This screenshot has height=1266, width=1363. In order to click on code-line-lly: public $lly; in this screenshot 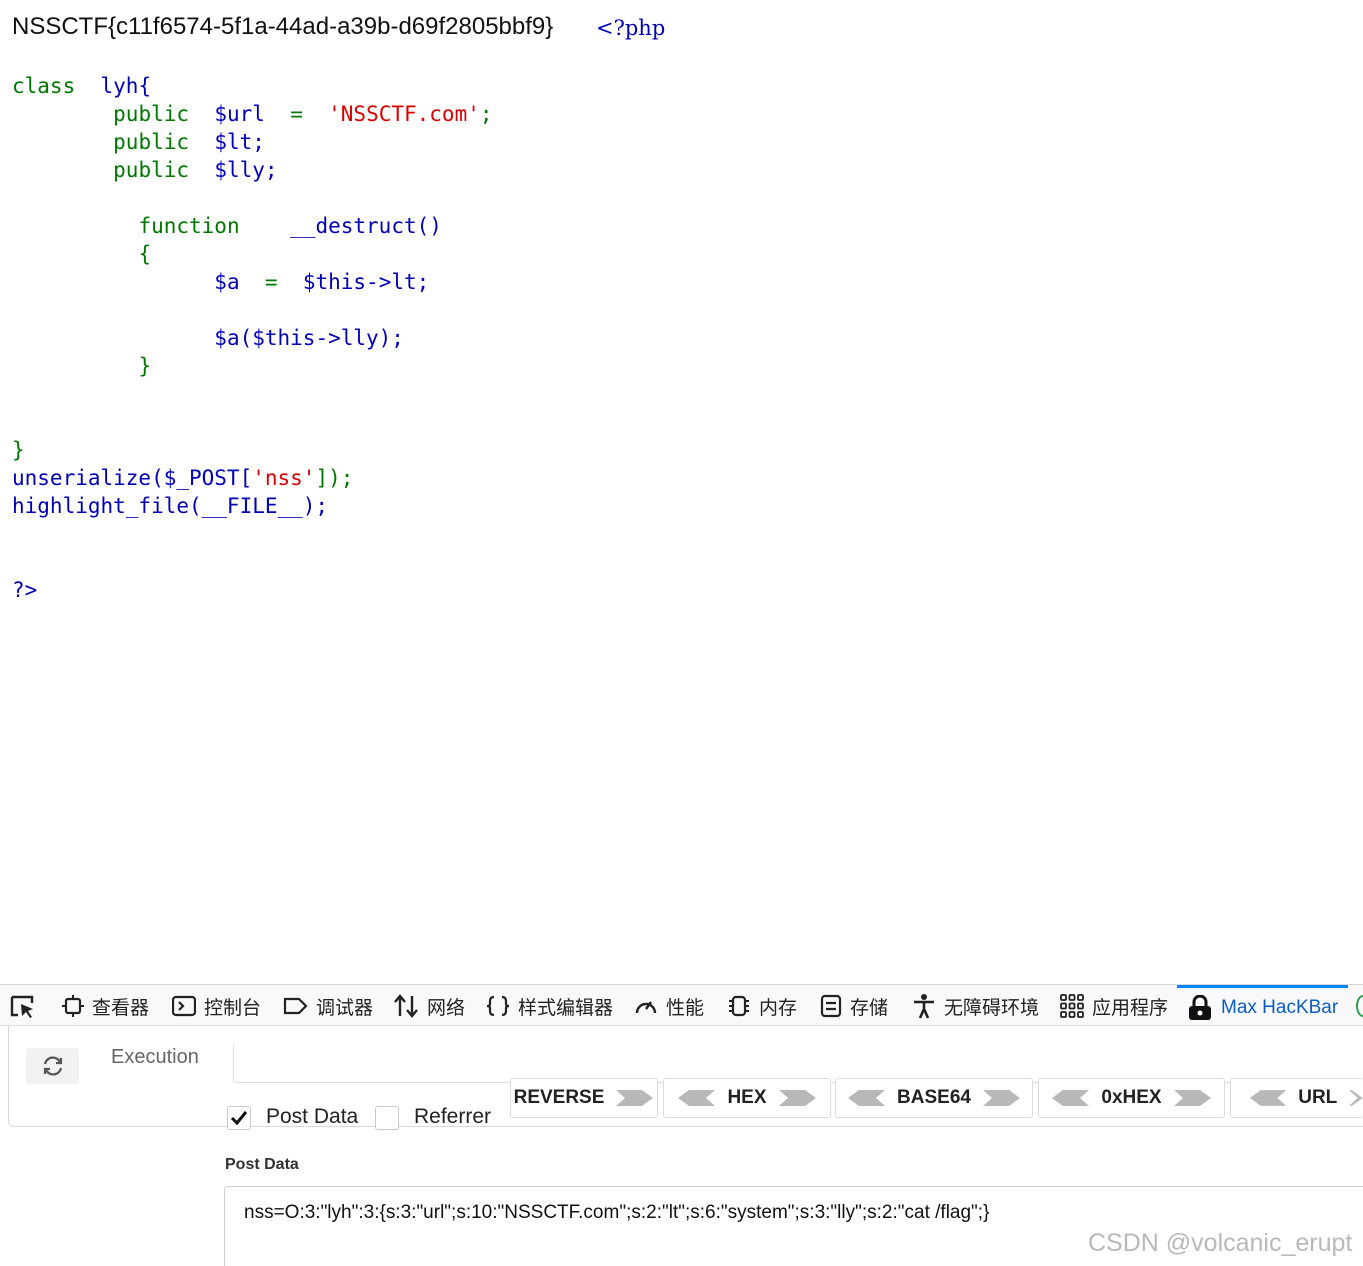, I will do `click(195, 170)`.